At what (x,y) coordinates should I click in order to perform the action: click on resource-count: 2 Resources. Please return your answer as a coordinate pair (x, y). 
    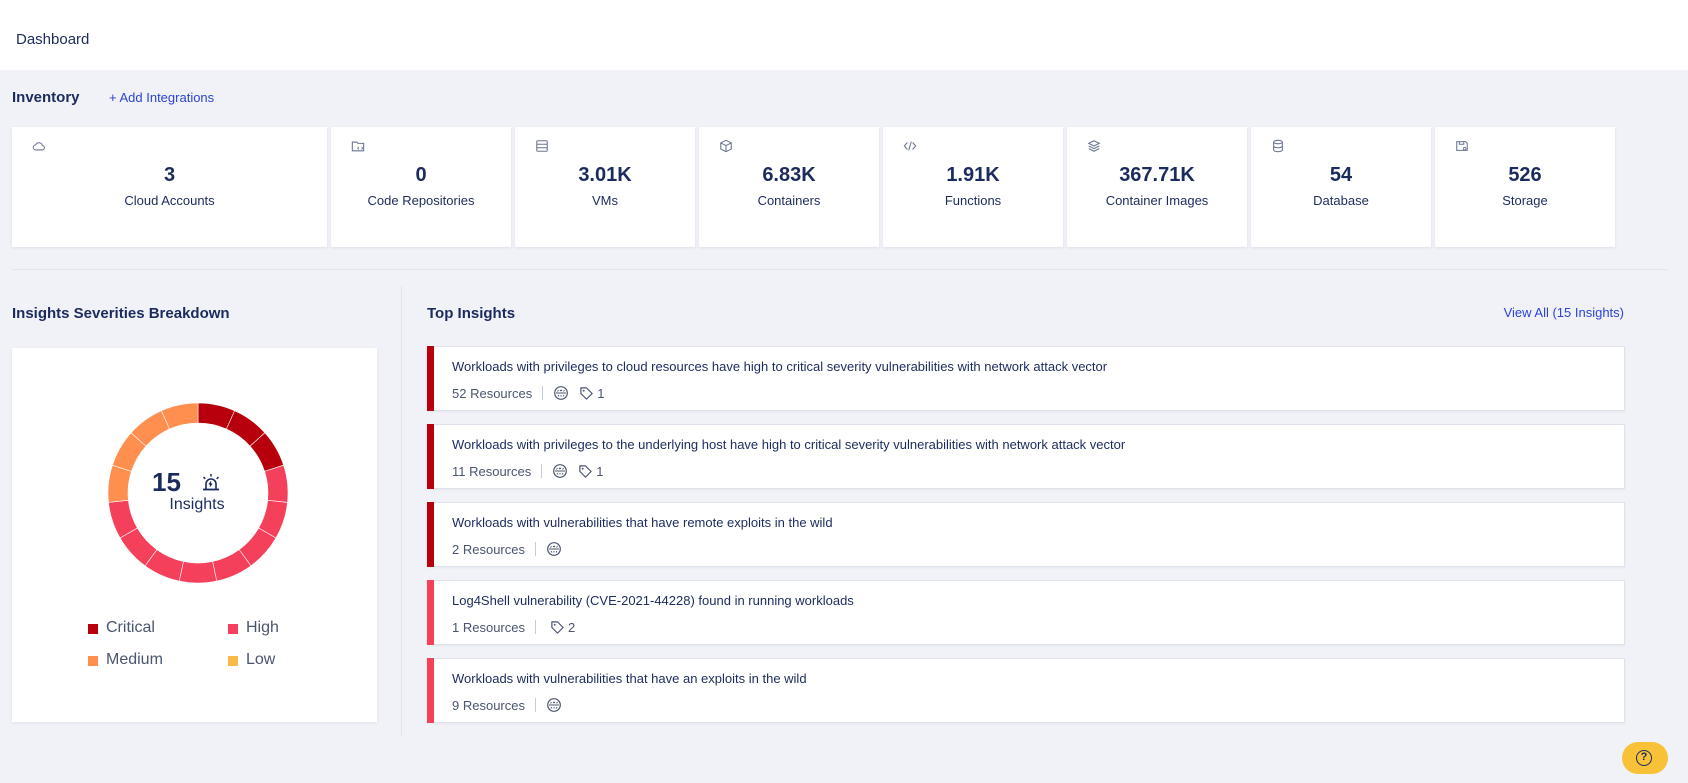
    Looking at the image, I should click on (488, 549).